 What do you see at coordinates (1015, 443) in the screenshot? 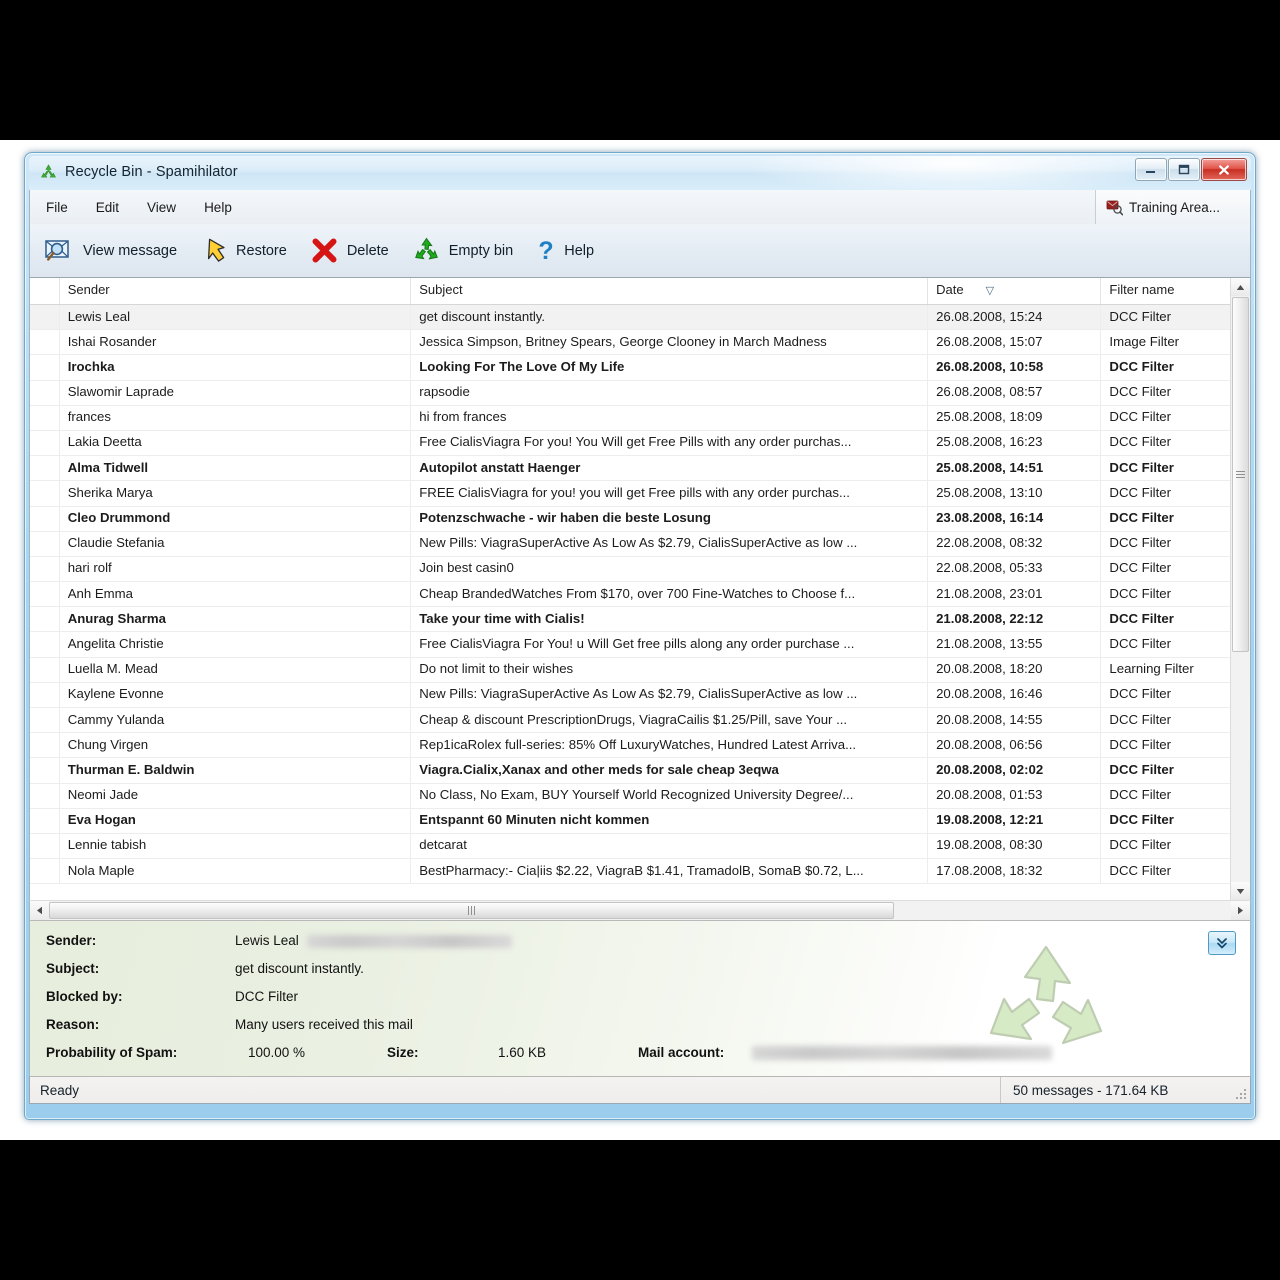
I see `cell-date: 25.08.2008, 16:23` at bounding box center [1015, 443].